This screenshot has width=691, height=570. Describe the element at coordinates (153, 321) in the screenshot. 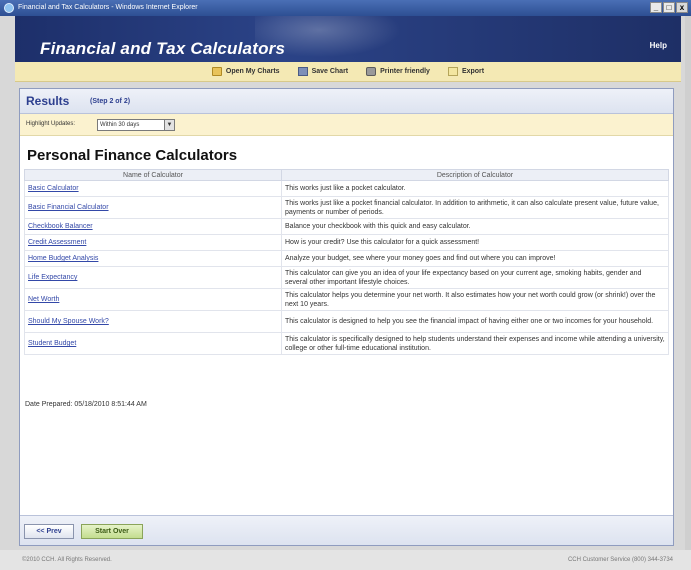

I see `table-cell: Should My Spouse Work?` at that location.